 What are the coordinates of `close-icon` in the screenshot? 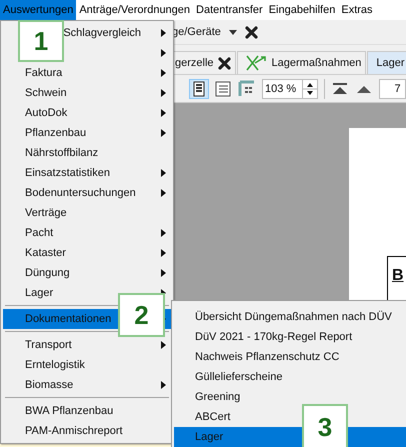 It's located at (251, 32).